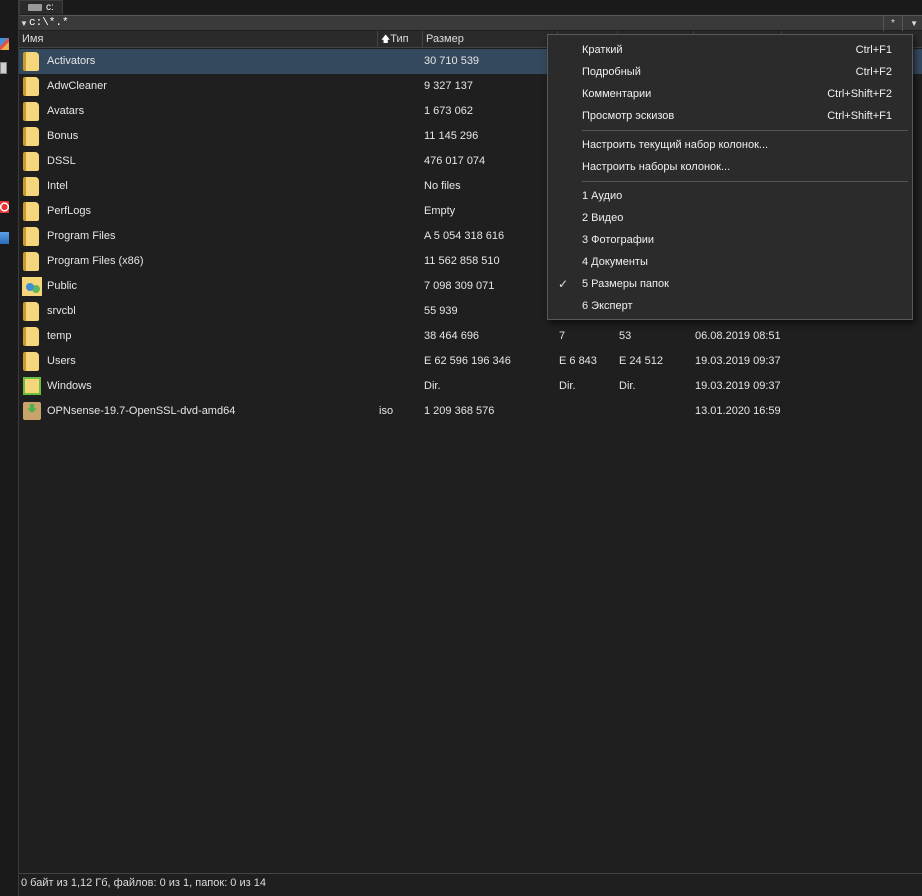 This screenshot has width=922, height=896. I want to click on drive-tab-label: c:, so click(50, 7).